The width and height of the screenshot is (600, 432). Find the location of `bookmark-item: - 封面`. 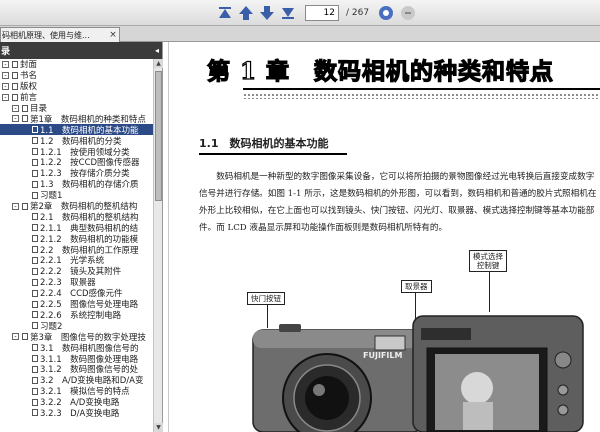

bookmark-item: - 封面 is located at coordinates (76, 64).